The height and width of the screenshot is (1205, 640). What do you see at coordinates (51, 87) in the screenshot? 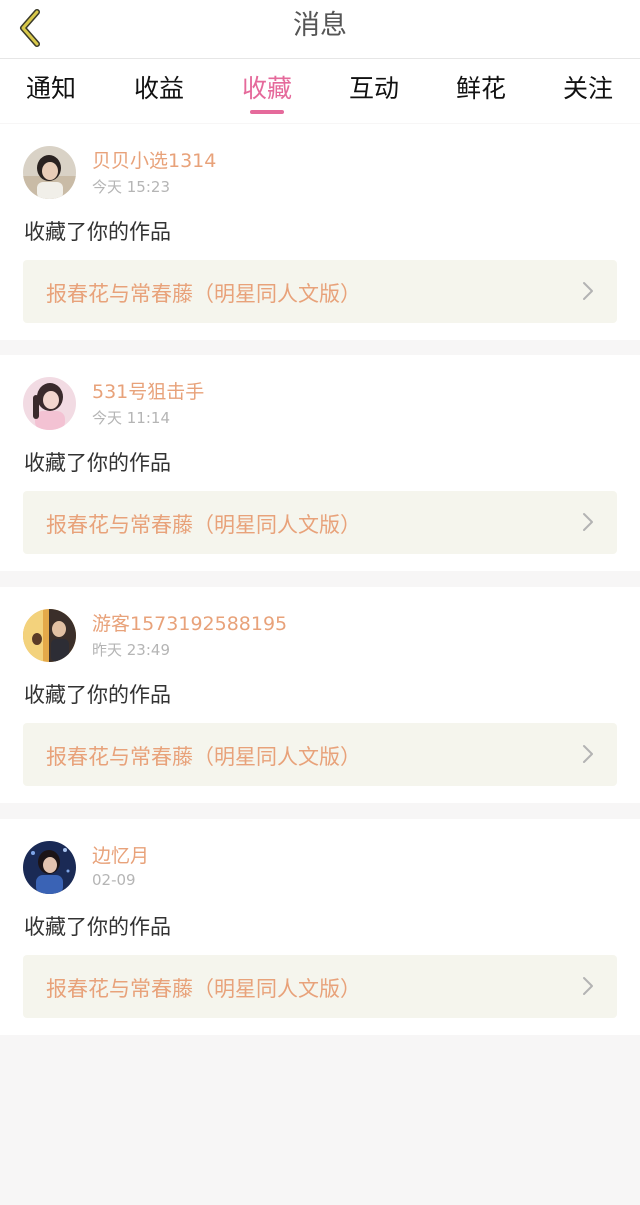
I see `tab-notification: 通知` at bounding box center [51, 87].